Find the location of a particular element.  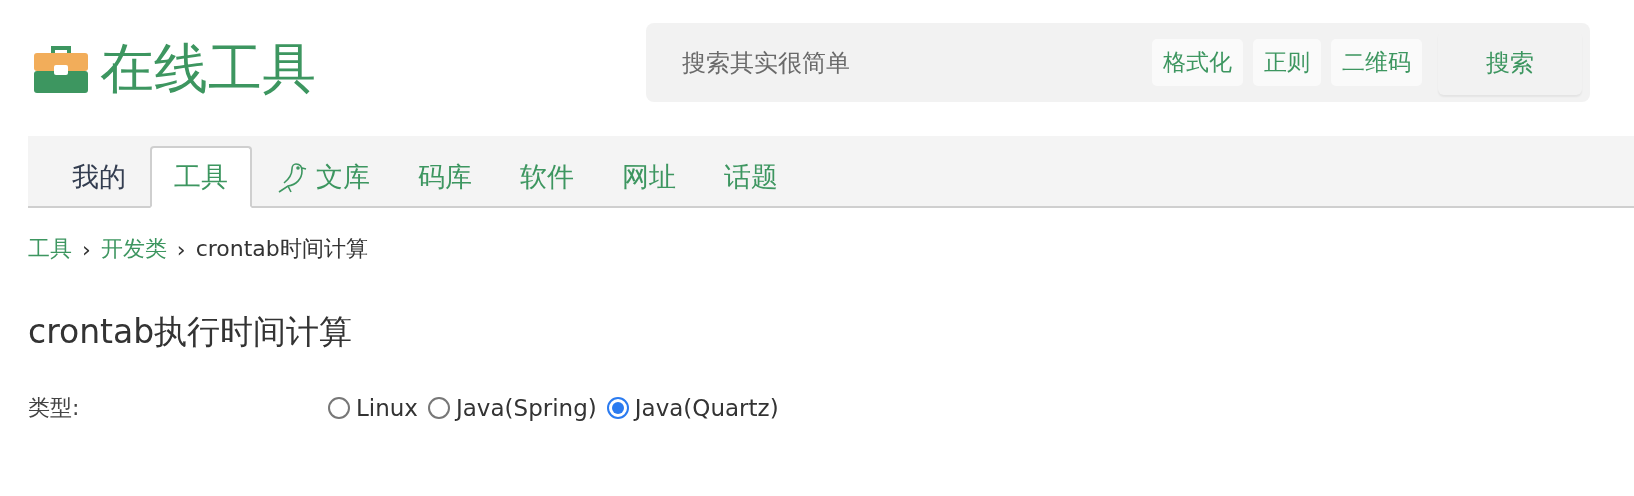

bird-icon is located at coordinates (292, 177).